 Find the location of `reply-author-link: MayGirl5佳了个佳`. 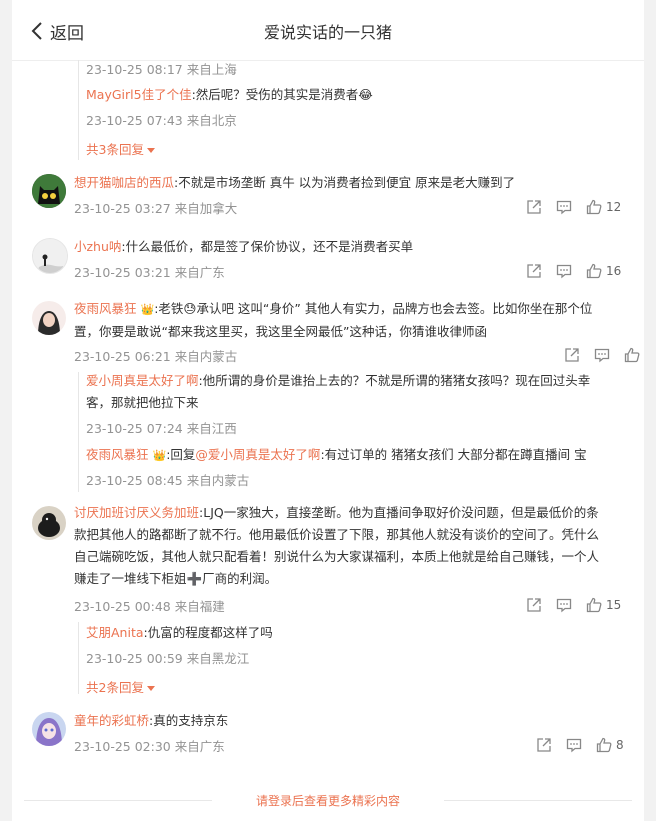

reply-author-link: MayGirl5佳了个佳 is located at coordinates (139, 94).